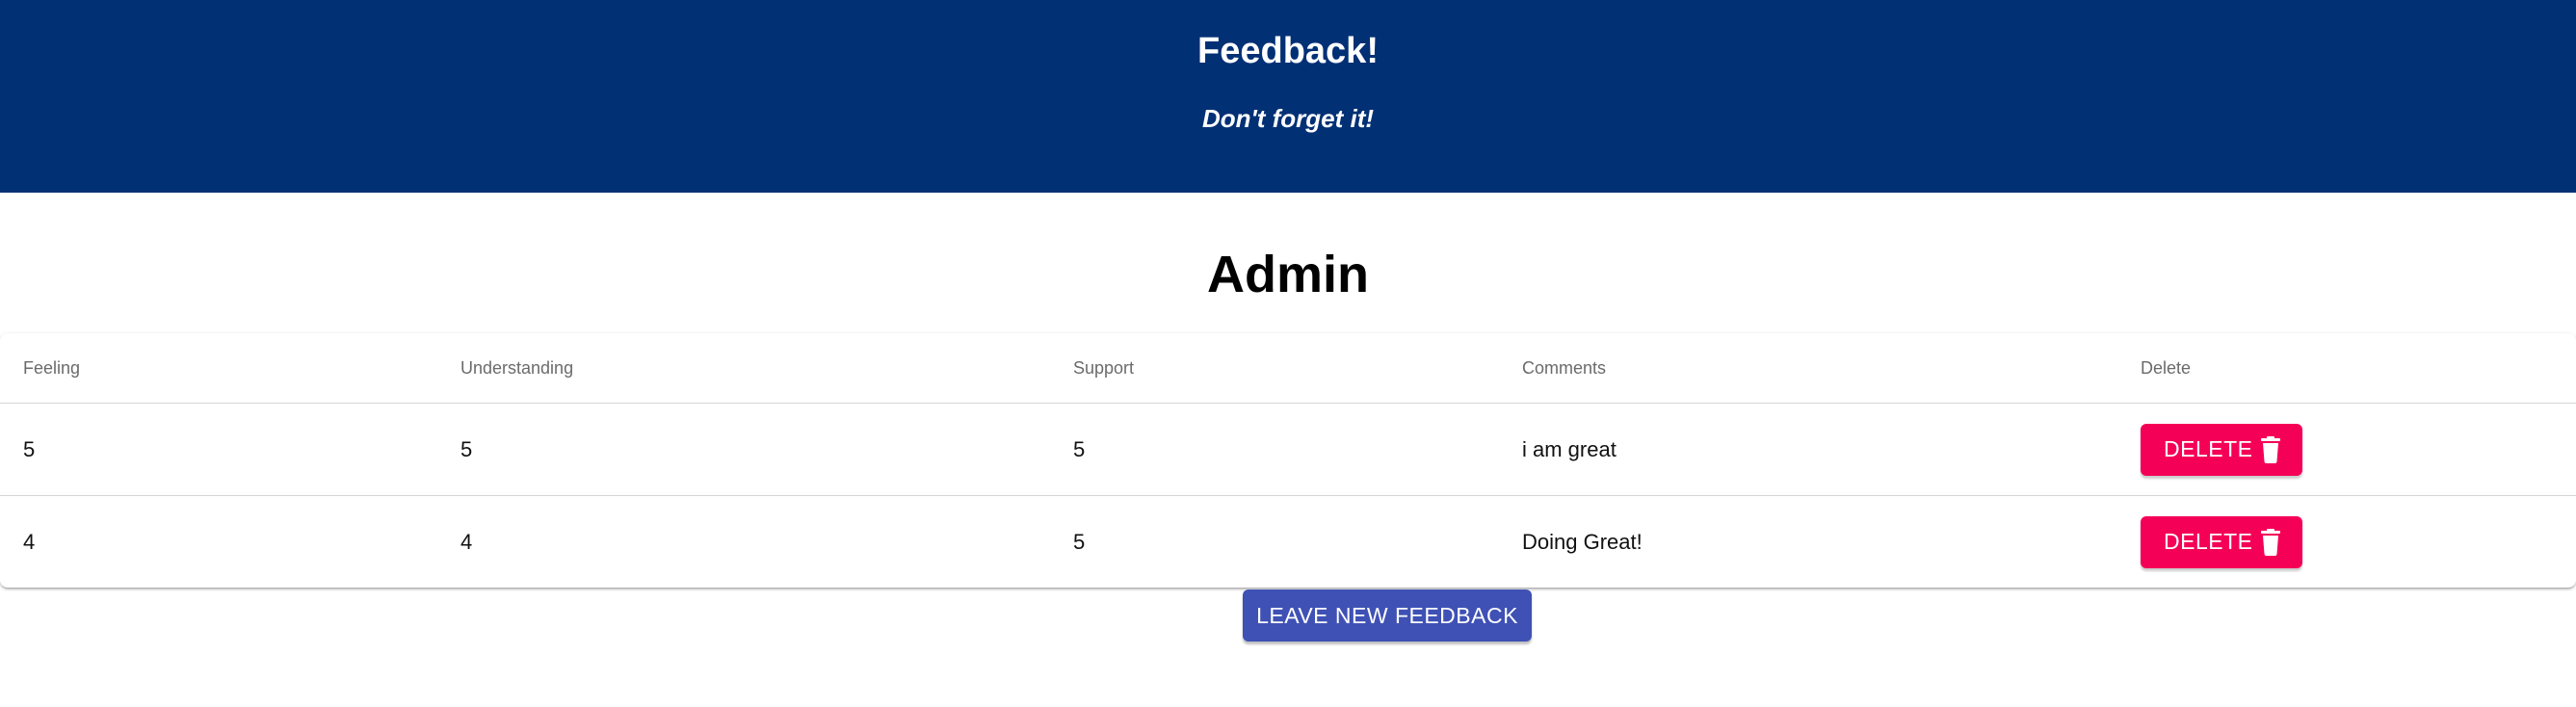 This screenshot has width=2576, height=707. I want to click on page-title: Admin, so click(1288, 275).